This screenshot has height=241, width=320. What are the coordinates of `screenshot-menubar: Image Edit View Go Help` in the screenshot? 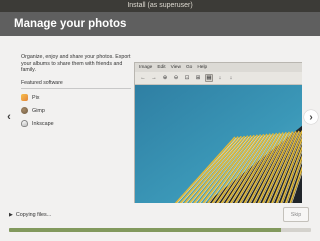 It's located at (218, 67).